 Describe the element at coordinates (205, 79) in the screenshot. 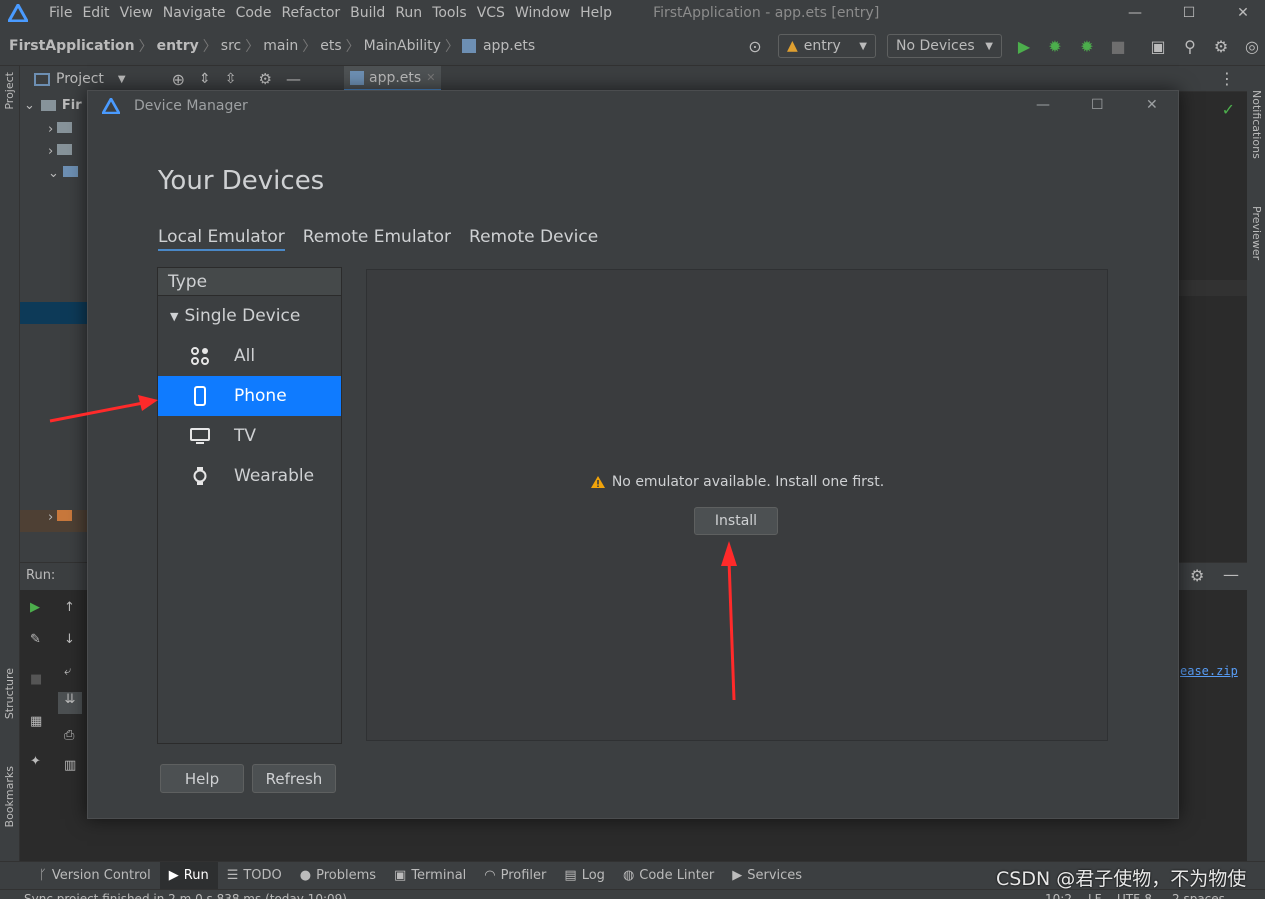

I see `expand-all-icon: ⇕` at that location.